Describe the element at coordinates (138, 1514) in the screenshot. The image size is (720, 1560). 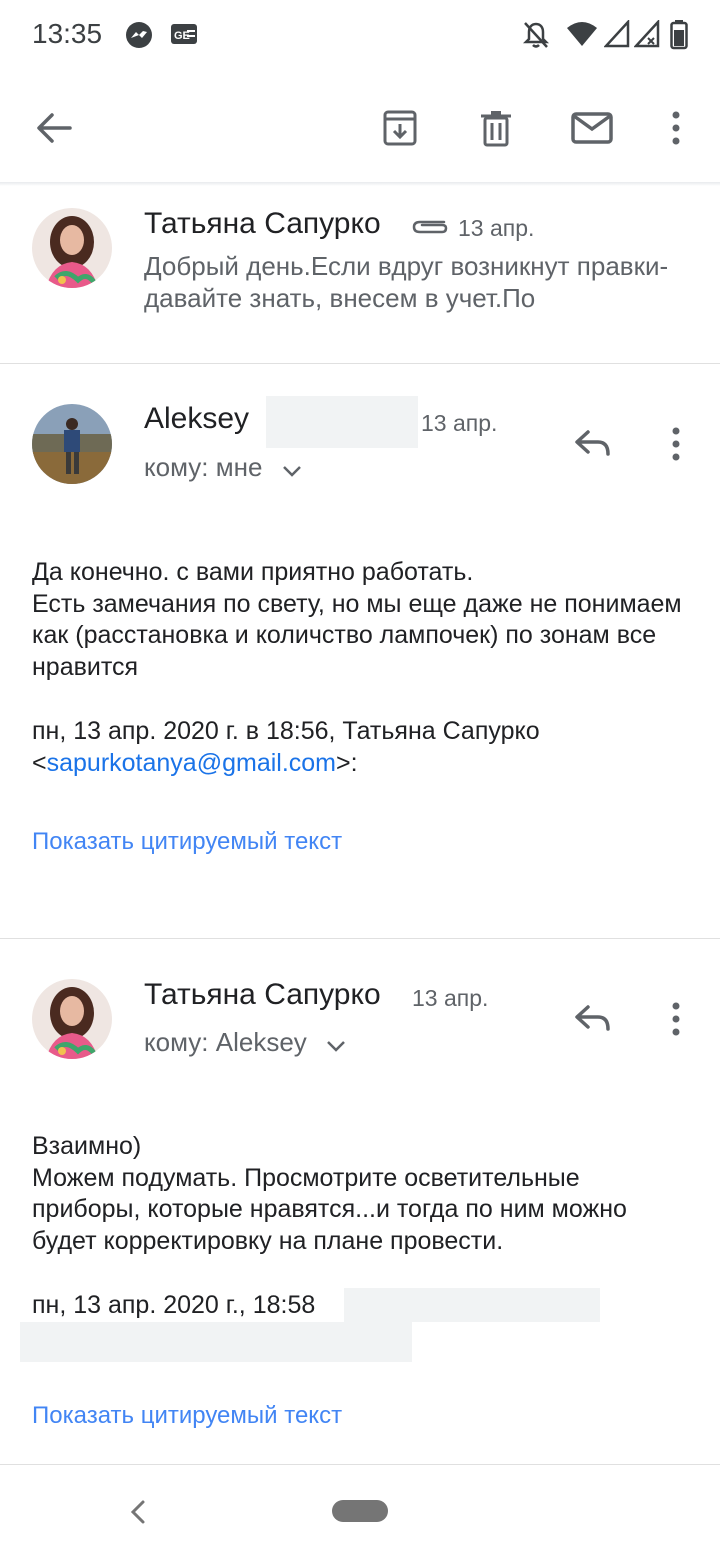
I see `nav-back-icon` at that location.